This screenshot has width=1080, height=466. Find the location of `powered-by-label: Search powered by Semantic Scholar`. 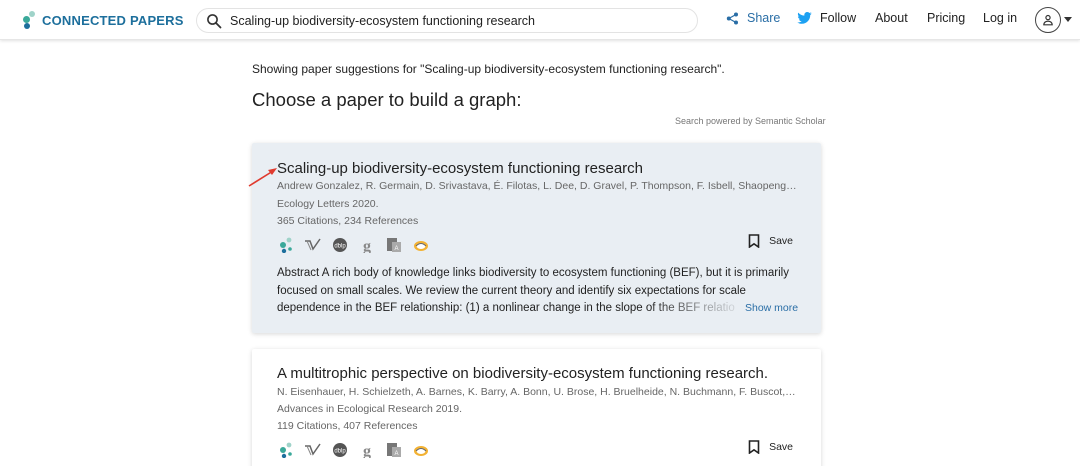

powered-by-label: Search powered by Semantic Scholar is located at coordinates (750, 121).